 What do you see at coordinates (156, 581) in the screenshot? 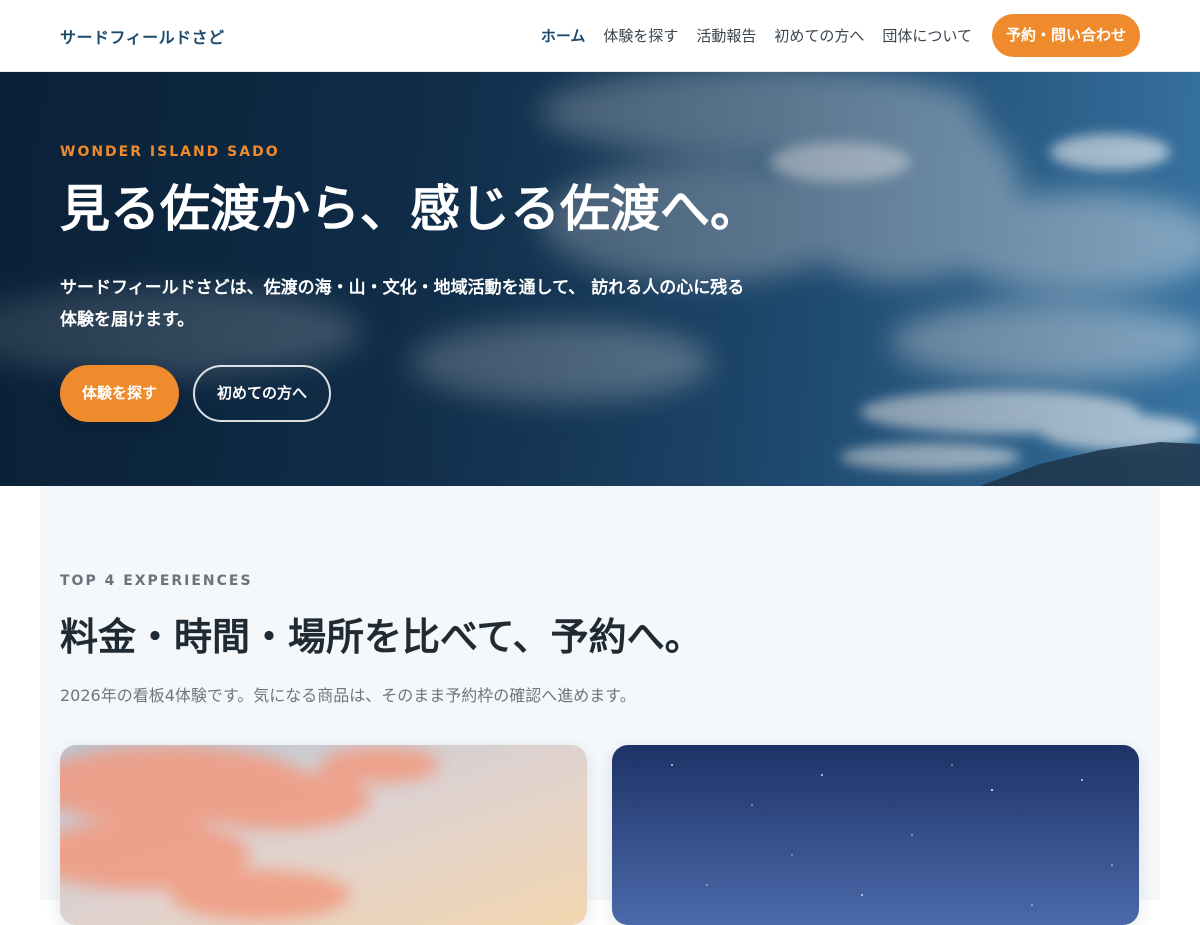
I see `experiences-eyebrow: TOP 4 EXPERIENCES` at bounding box center [156, 581].